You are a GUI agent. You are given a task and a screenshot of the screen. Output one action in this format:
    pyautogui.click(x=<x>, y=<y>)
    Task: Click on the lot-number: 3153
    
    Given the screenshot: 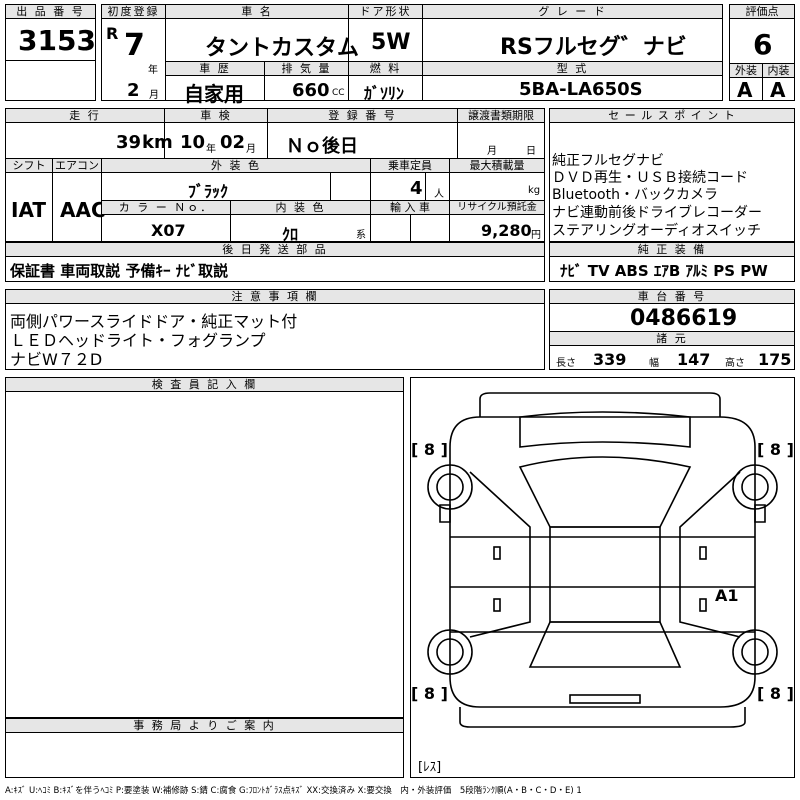 What is the action you would take?
    pyautogui.click(x=57, y=40)
    